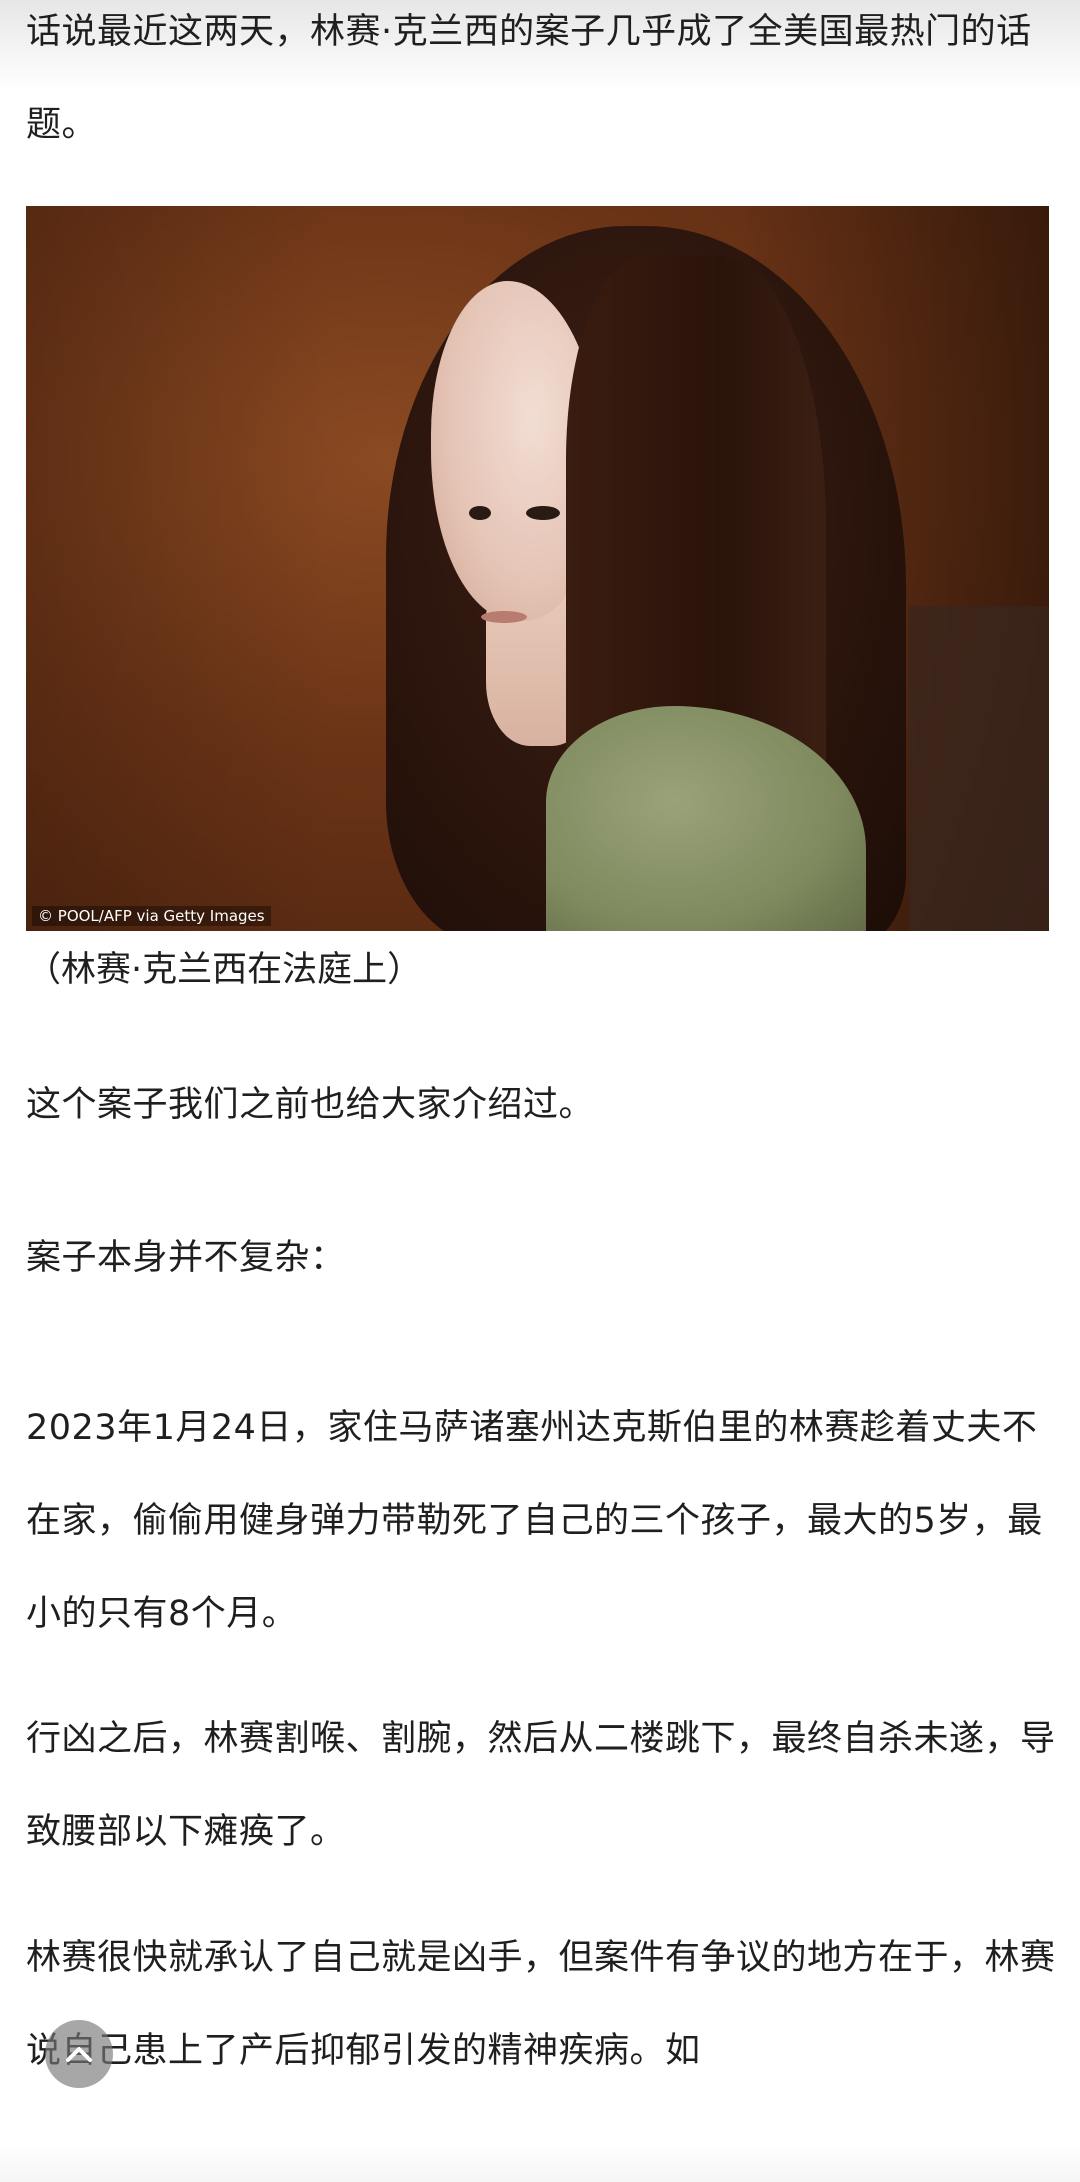 The height and width of the screenshot is (2182, 1080). I want to click on arrow-up-icon, so click(79, 2054).